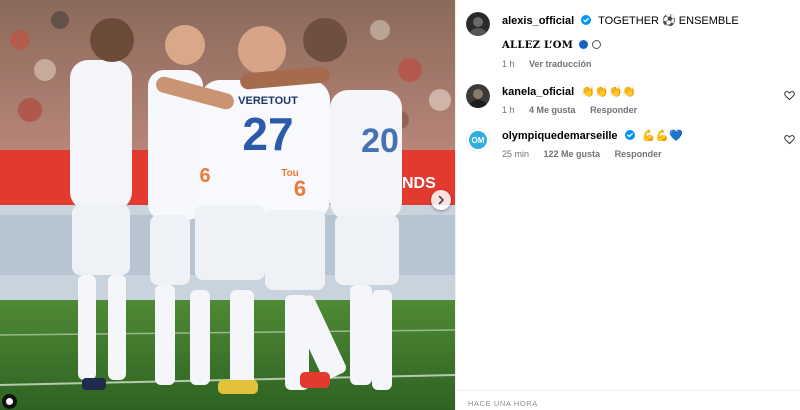 This screenshot has height=410, width=800. Describe the element at coordinates (508, 110) in the screenshot. I see `comment-time: 1 h` at that location.